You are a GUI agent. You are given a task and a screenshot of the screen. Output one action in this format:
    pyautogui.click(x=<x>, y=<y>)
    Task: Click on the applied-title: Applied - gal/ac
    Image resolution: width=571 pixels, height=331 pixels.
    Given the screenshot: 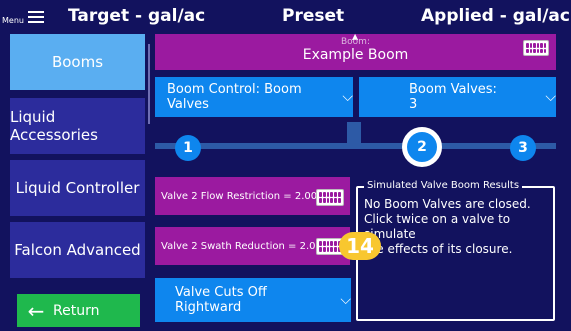 What is the action you would take?
    pyautogui.click(x=495, y=16)
    